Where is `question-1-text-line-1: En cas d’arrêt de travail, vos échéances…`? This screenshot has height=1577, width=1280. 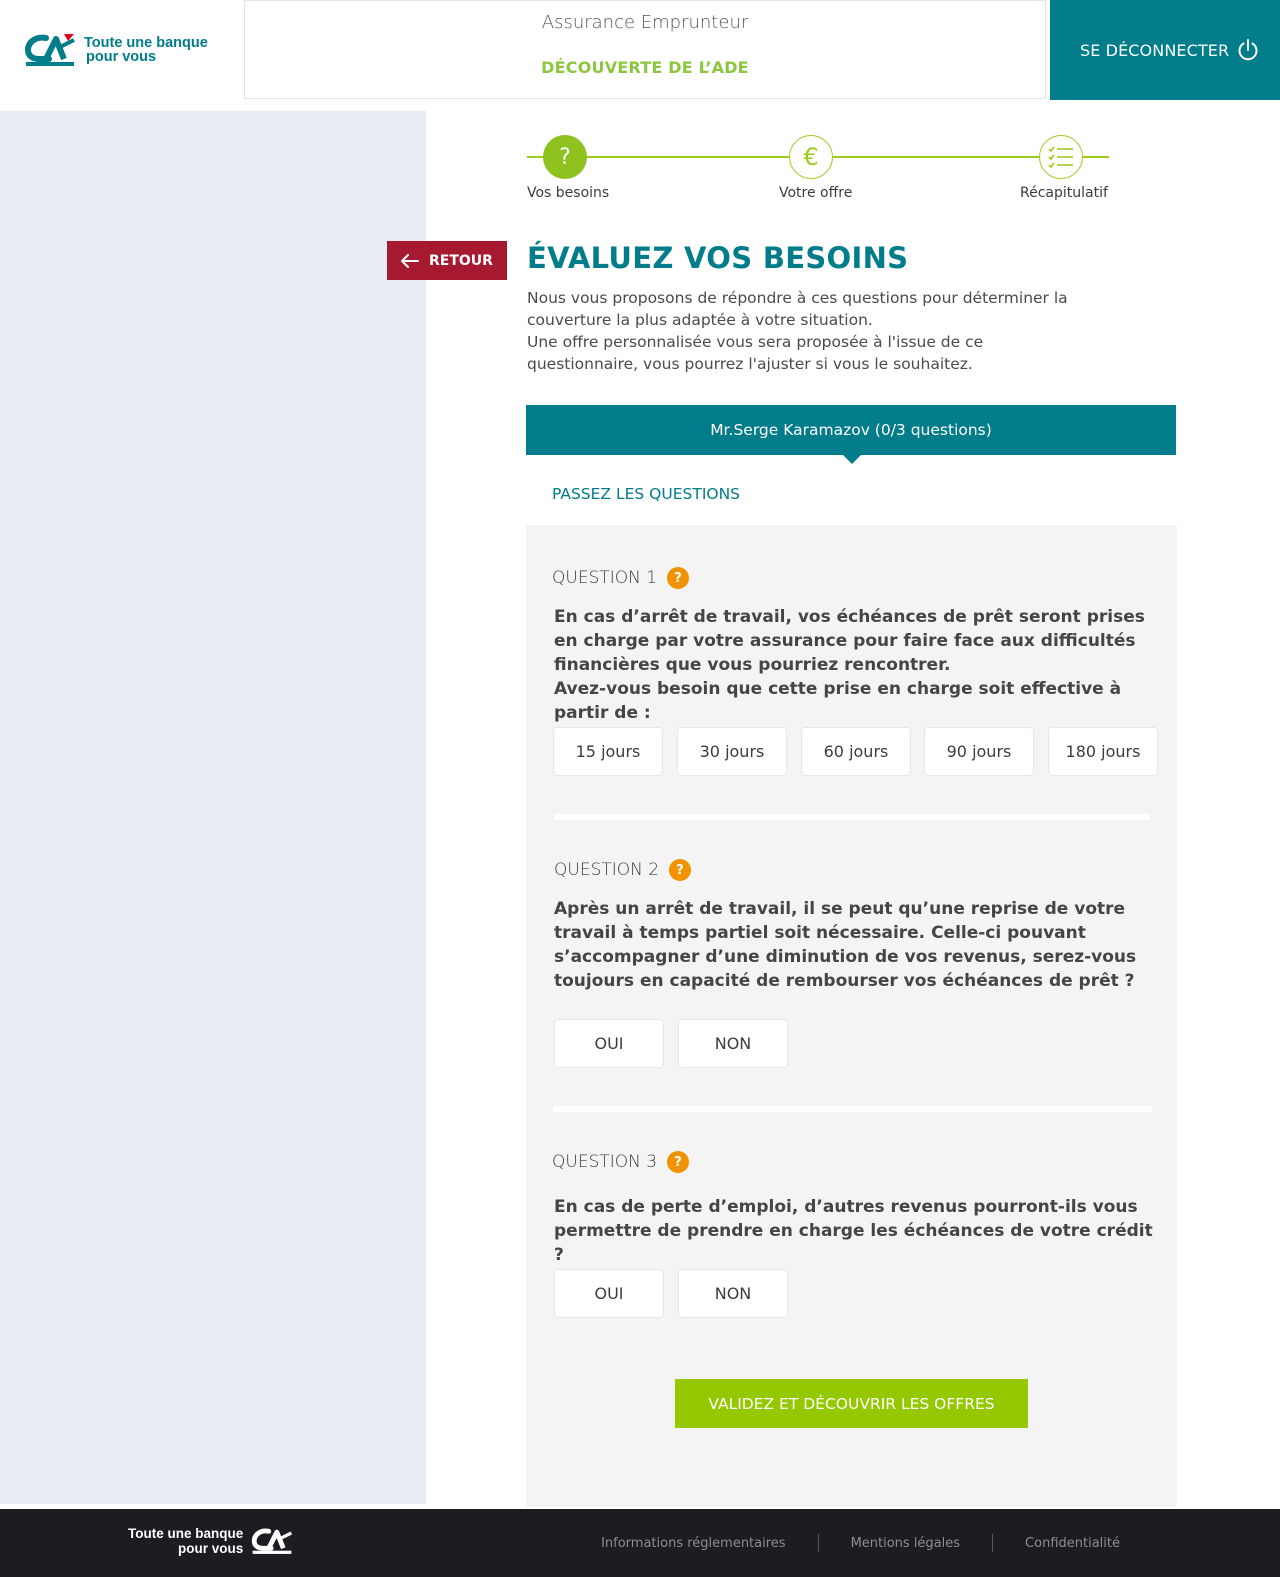
question-1-text-line-1: En cas d’arrêt de travail, vos échéances… is located at coordinates (849, 641).